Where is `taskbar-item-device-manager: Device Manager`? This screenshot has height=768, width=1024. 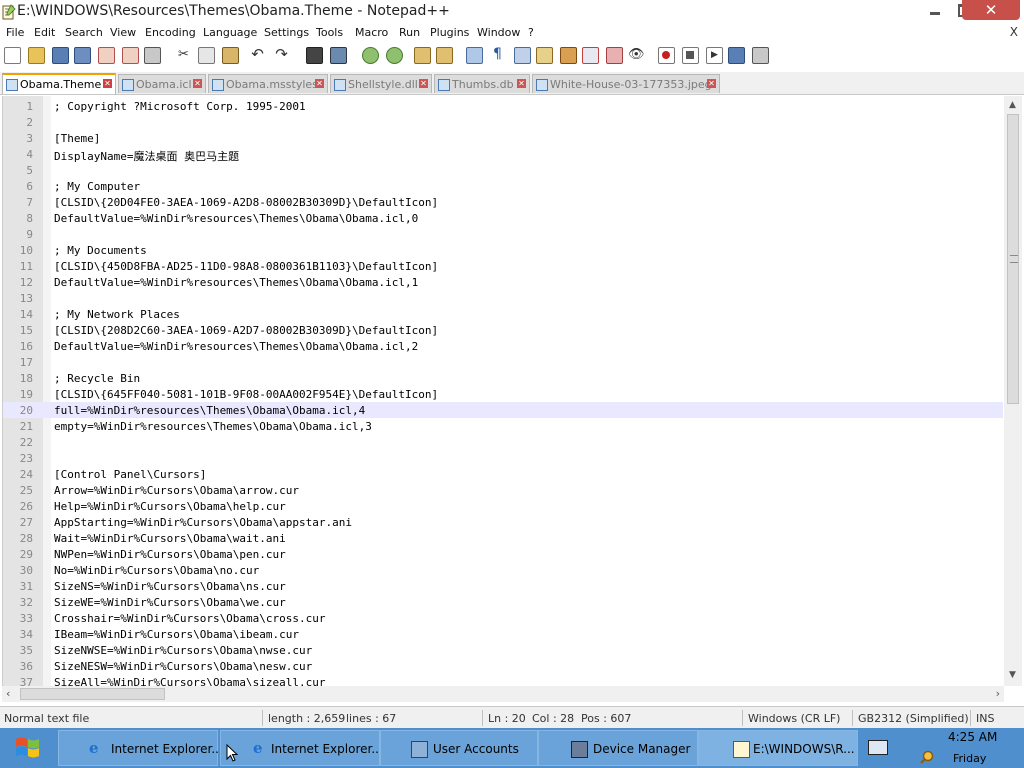 taskbar-item-device-manager: Device Manager is located at coordinates (618, 748).